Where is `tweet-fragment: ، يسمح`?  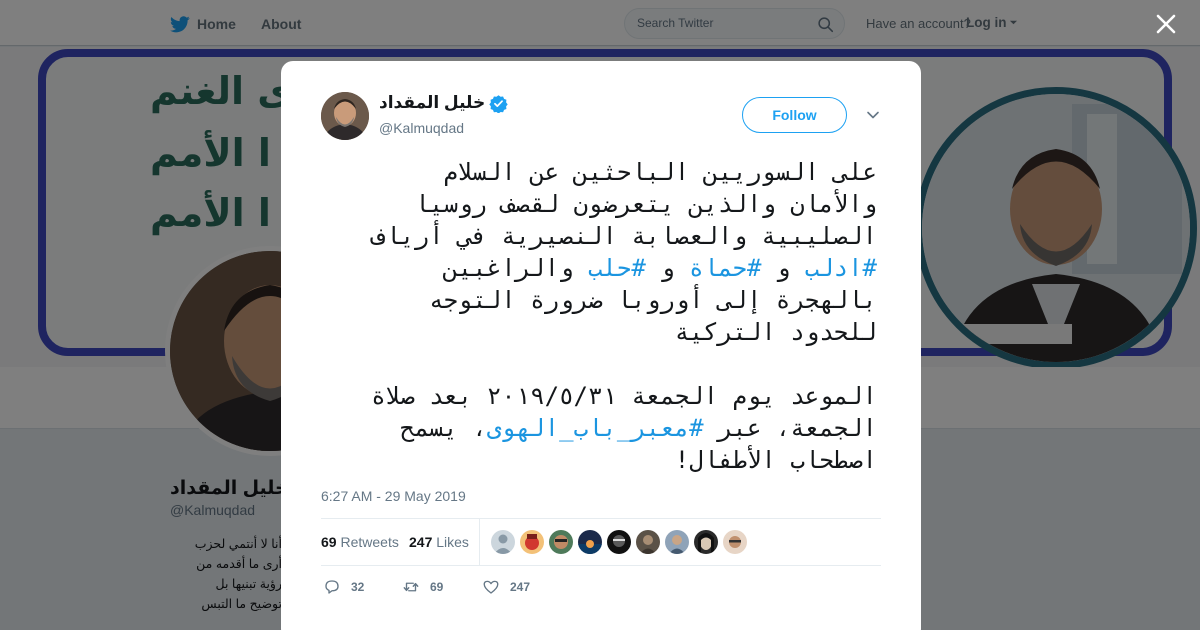
tweet-fragment: ، يسمح is located at coordinates (443, 428).